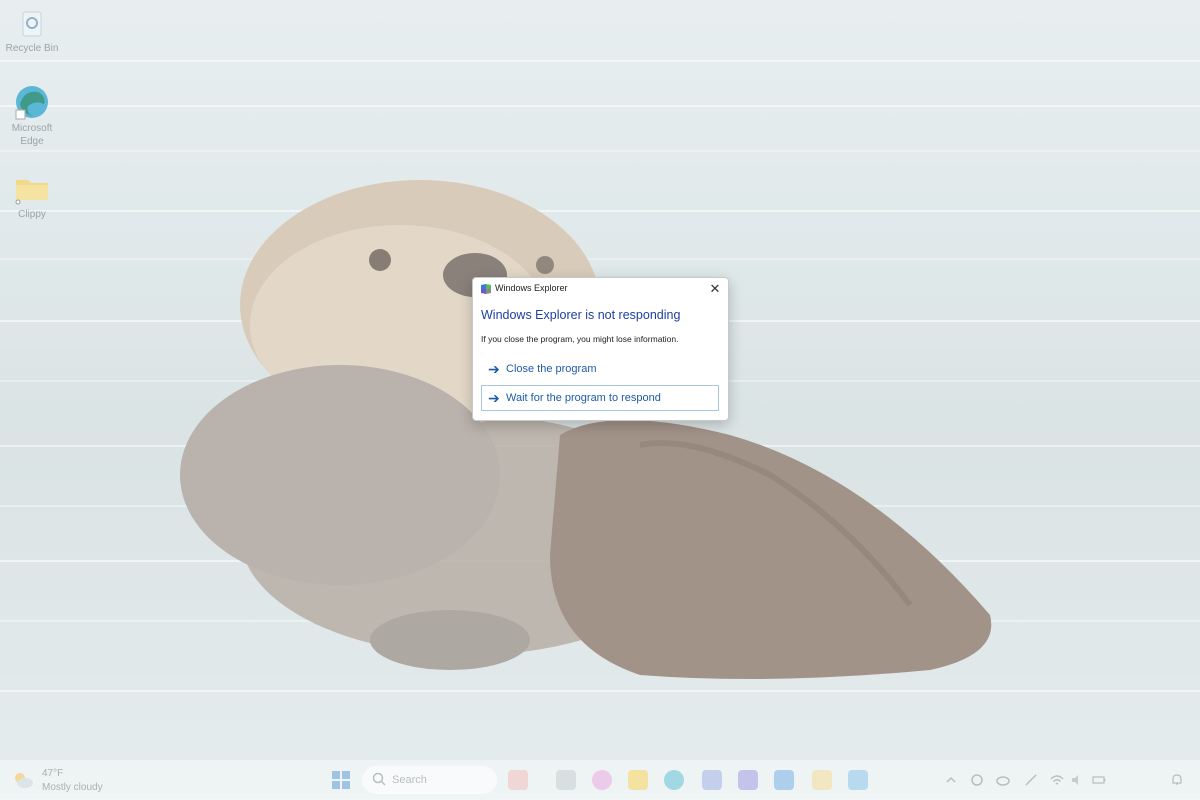 This screenshot has height=800, width=1200. Describe the element at coordinates (1003, 780) in the screenshot. I see `cloud-icon` at that location.